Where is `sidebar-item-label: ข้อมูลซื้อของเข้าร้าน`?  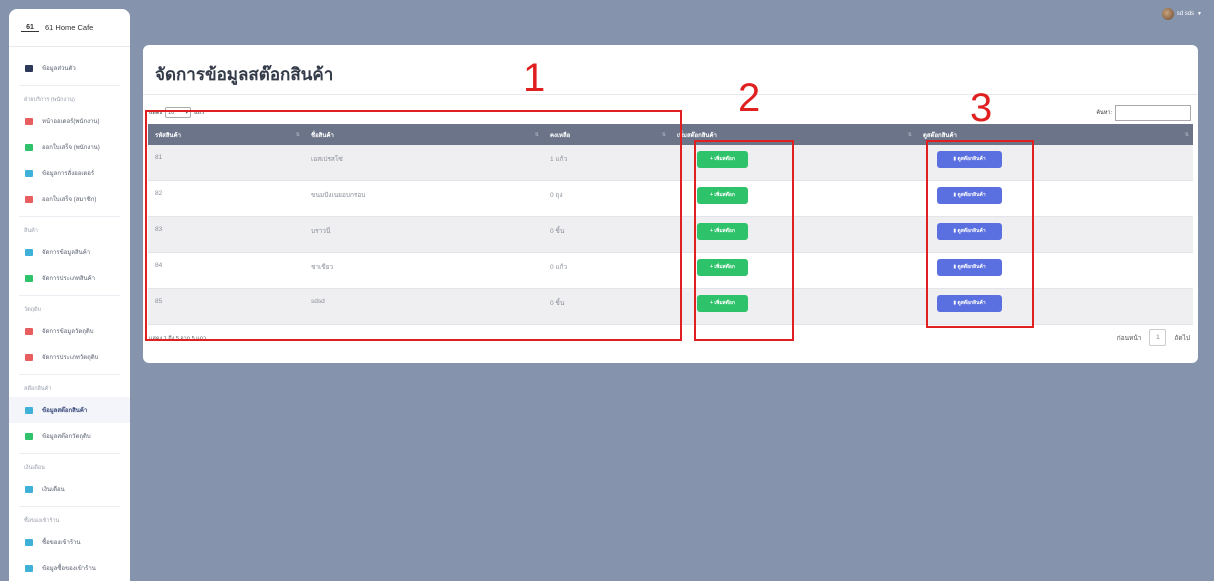
sidebar-item-label: ข้อมูลซื้อของเข้าร้าน is located at coordinates (69, 569).